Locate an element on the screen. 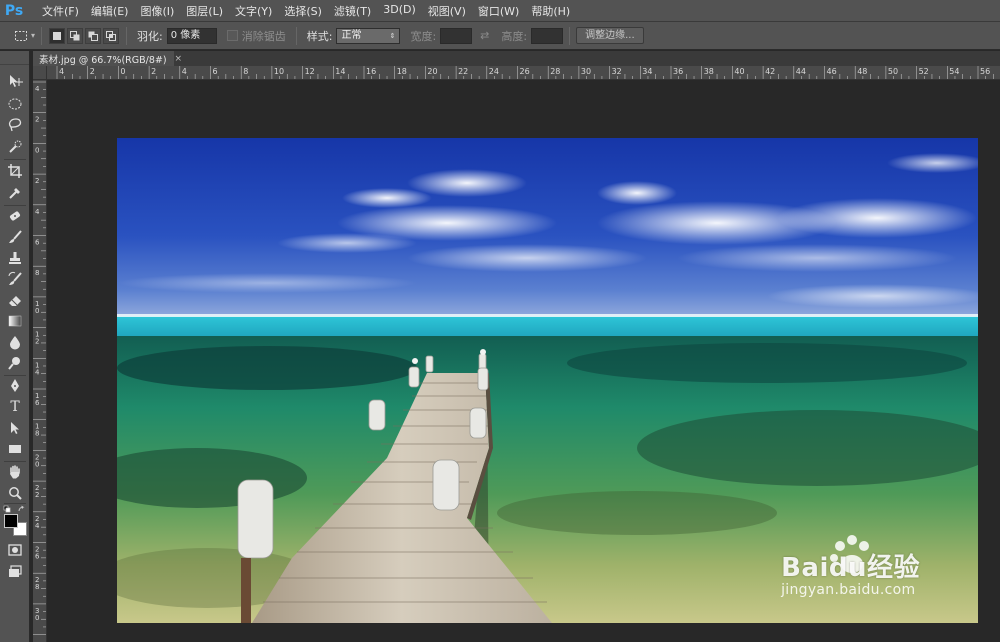 The width and height of the screenshot is (1000, 642). ruler-label: 0 is located at coordinates (122, 71).